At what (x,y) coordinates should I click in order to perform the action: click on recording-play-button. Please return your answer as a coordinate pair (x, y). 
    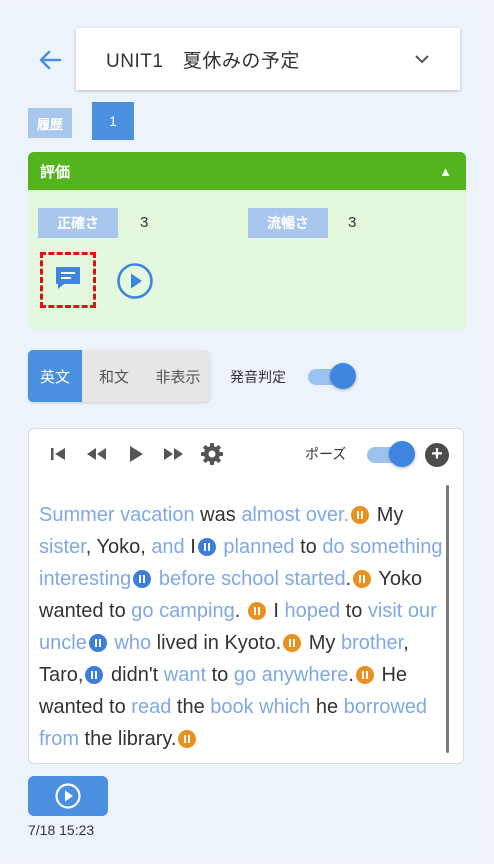
    Looking at the image, I should click on (68, 796).